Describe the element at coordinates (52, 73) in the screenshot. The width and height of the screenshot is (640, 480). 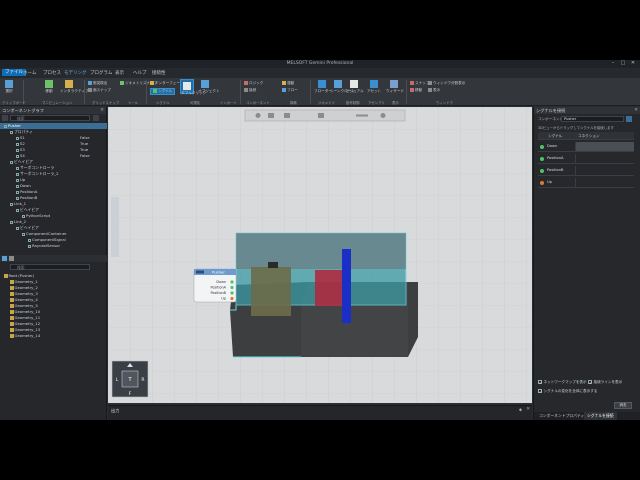
I see `menu-process: プロセス` at that location.